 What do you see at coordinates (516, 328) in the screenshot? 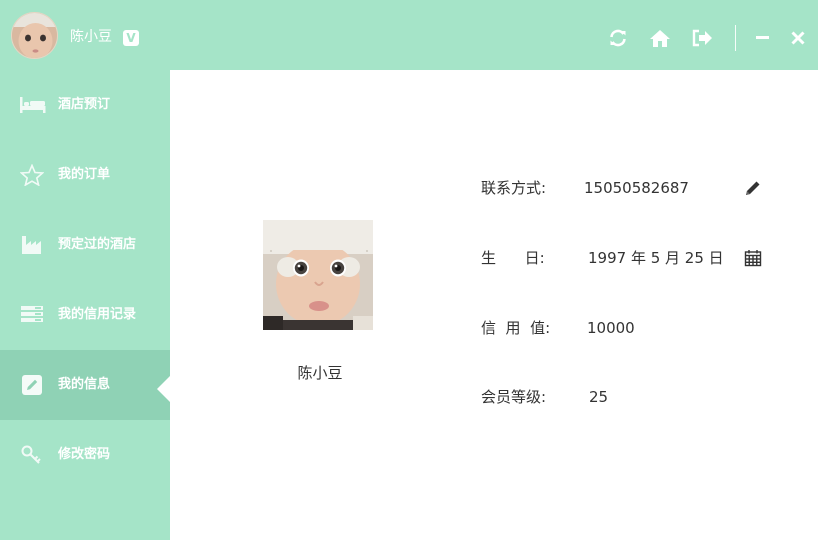
I see `credit-label: 信 用 值:` at bounding box center [516, 328].